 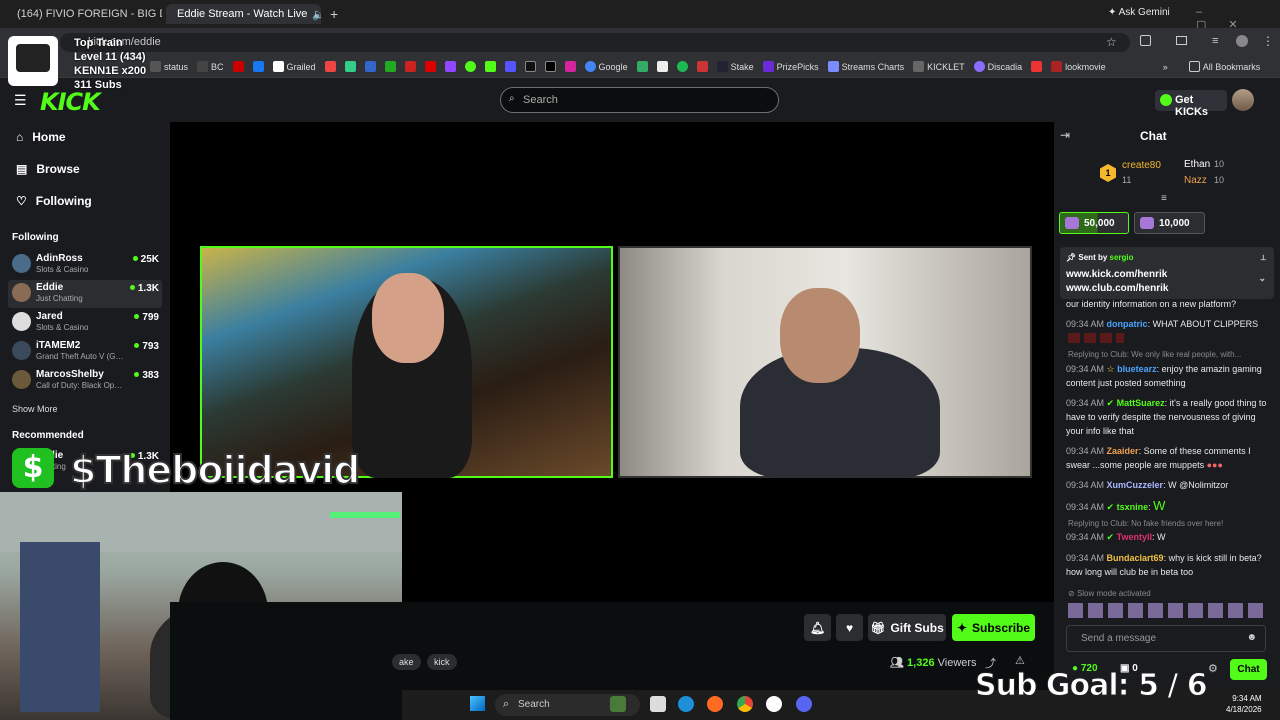 I want to click on following-channel-jared: Jared Slots & Casino 799, so click(x=87, y=323).